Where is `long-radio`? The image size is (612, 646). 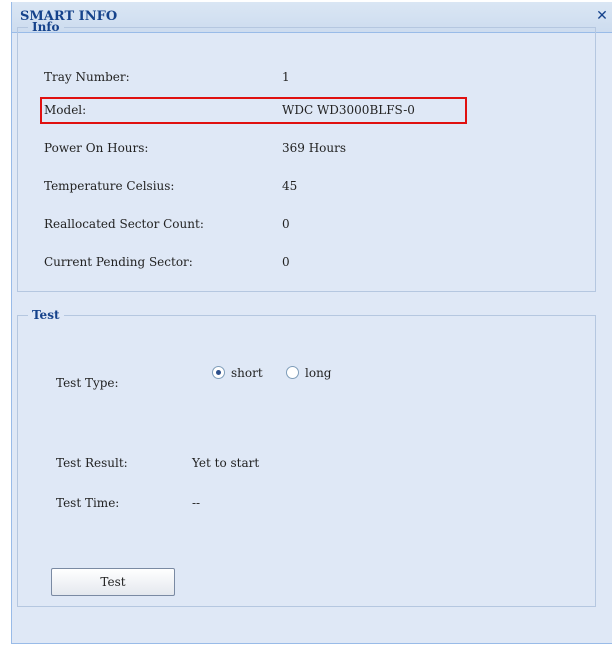 long-radio is located at coordinates (292, 372).